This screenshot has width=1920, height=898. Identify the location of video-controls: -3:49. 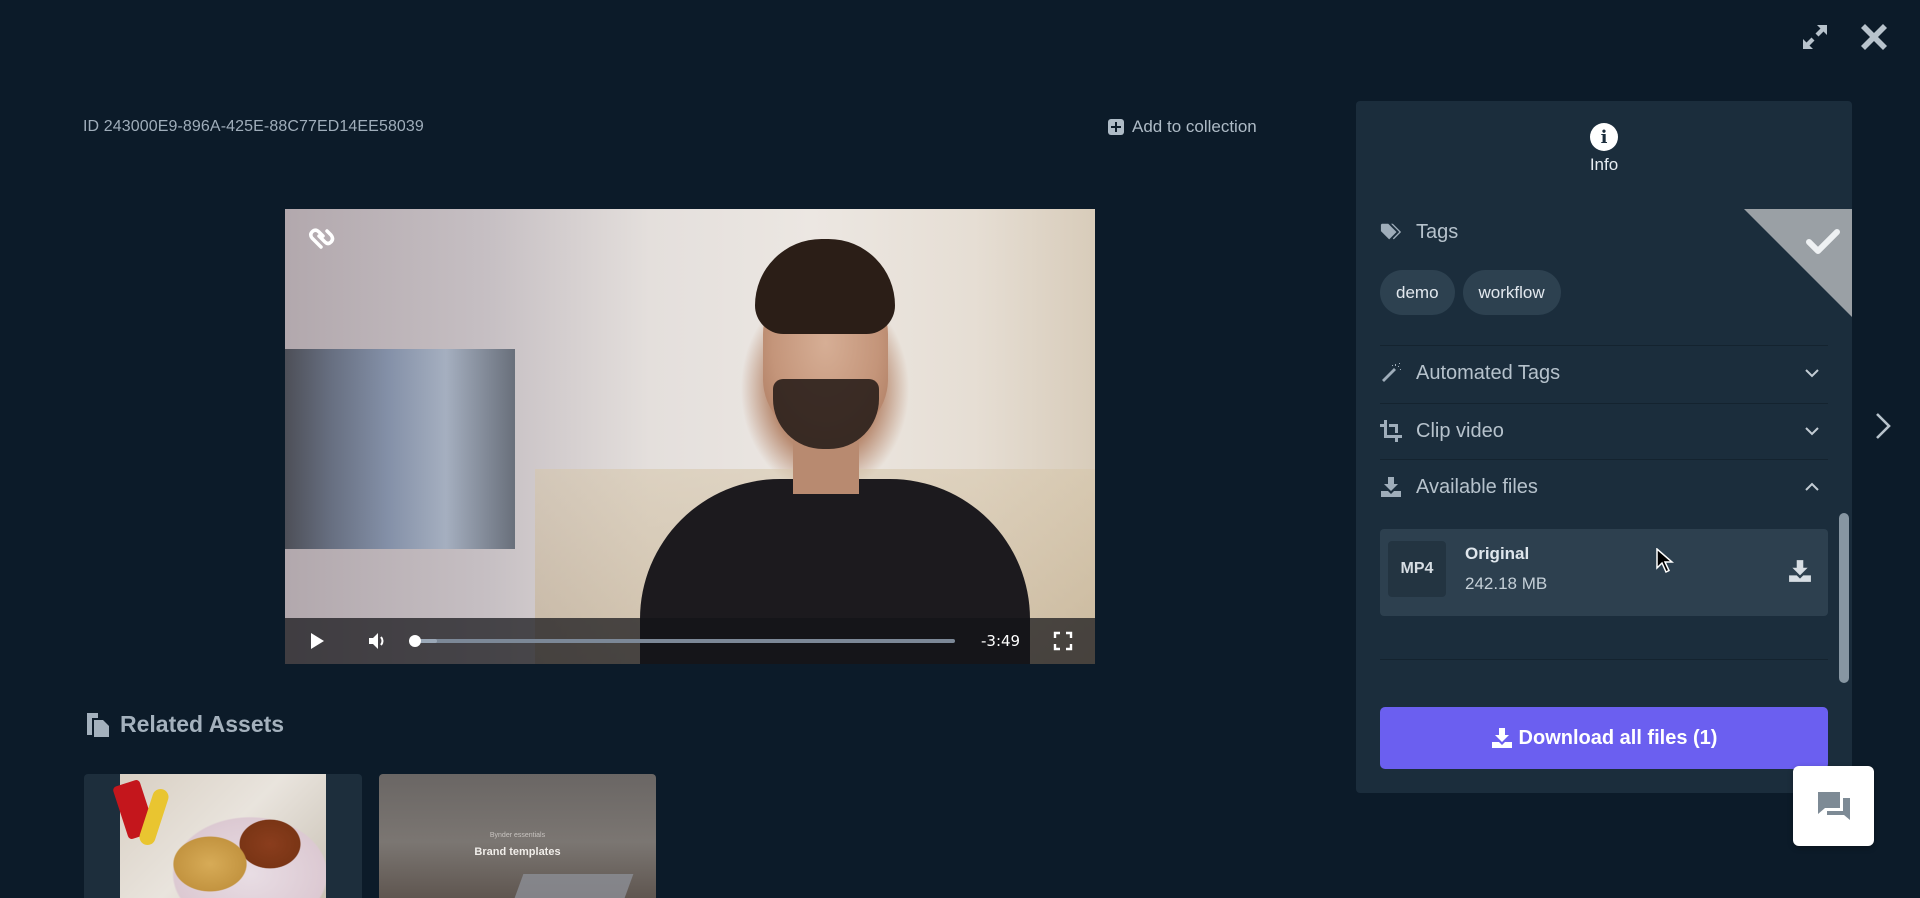
(690, 641).